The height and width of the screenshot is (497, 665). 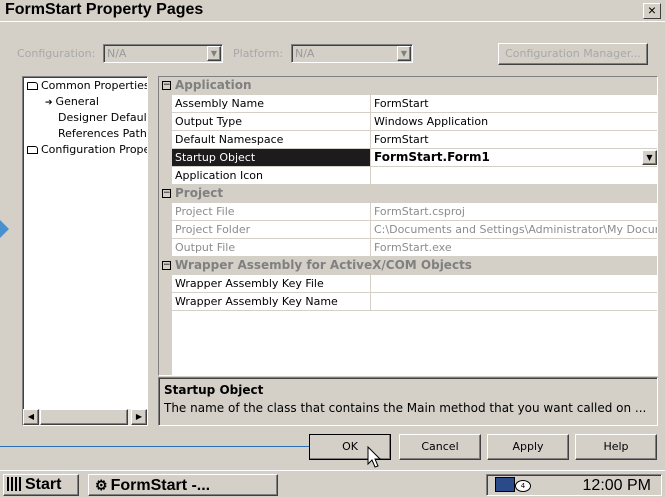 I want to click on start-label: Start, so click(x=43, y=484).